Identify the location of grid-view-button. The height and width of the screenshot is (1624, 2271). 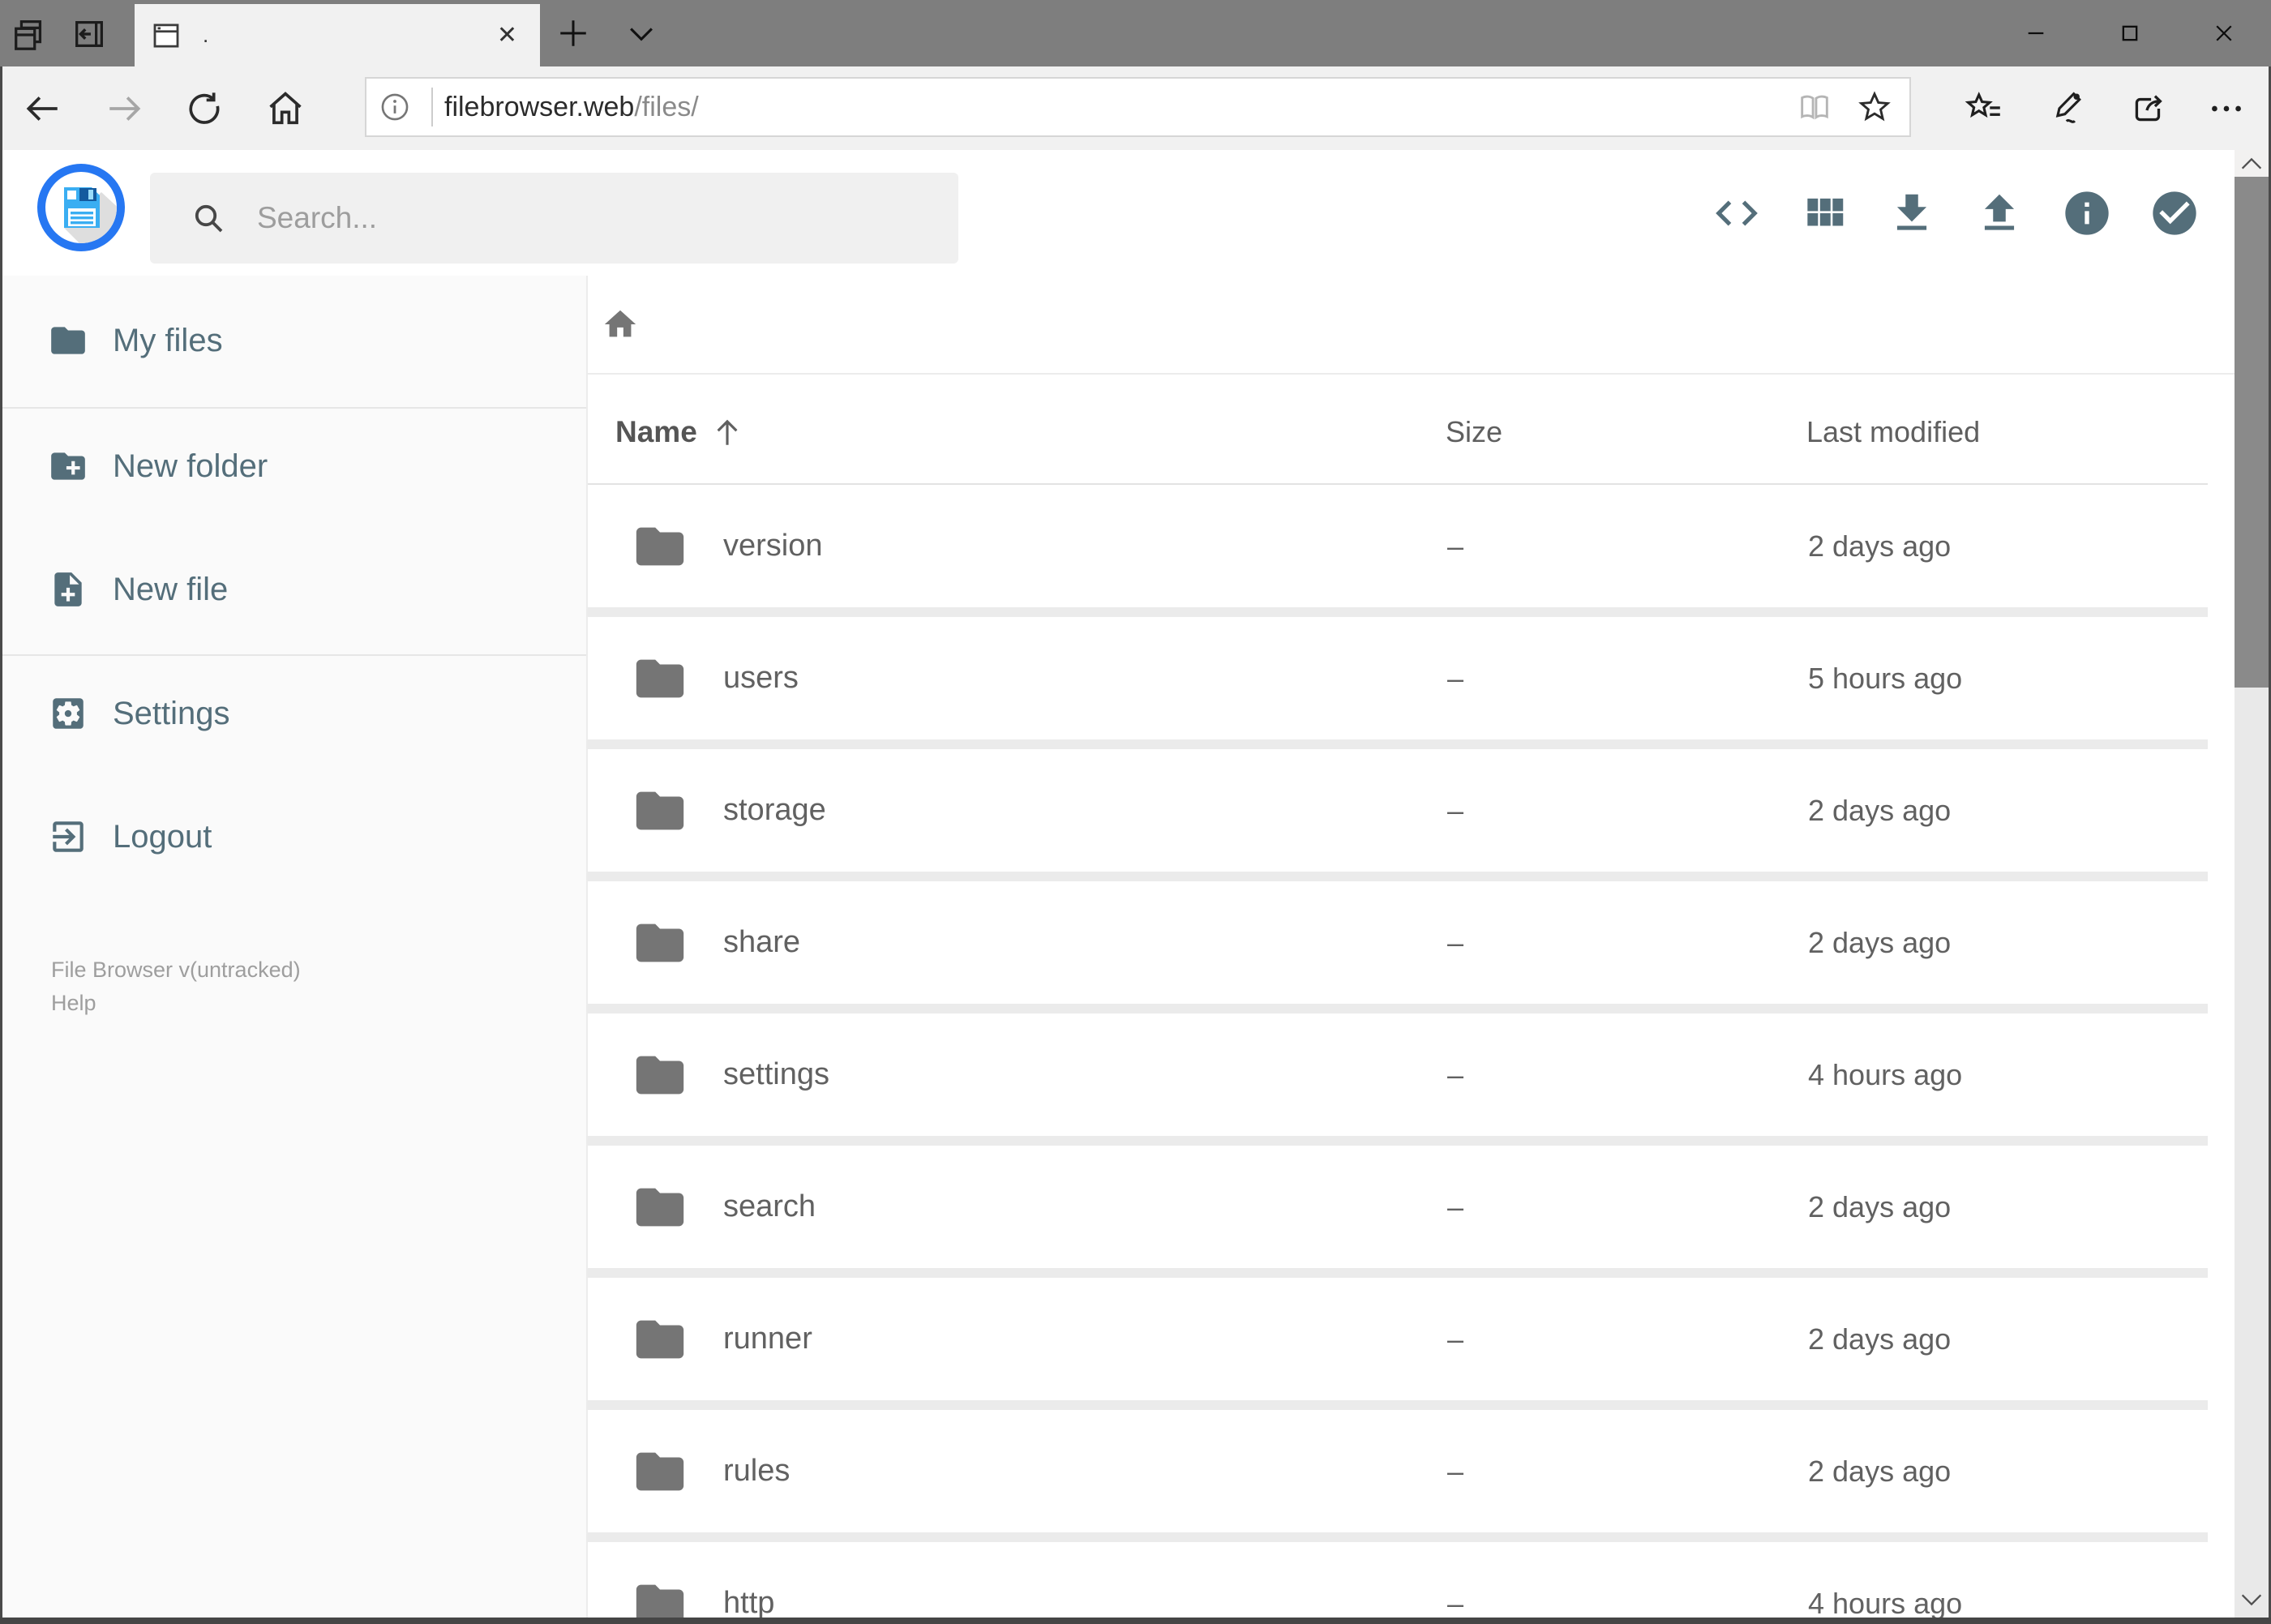
(1825, 213).